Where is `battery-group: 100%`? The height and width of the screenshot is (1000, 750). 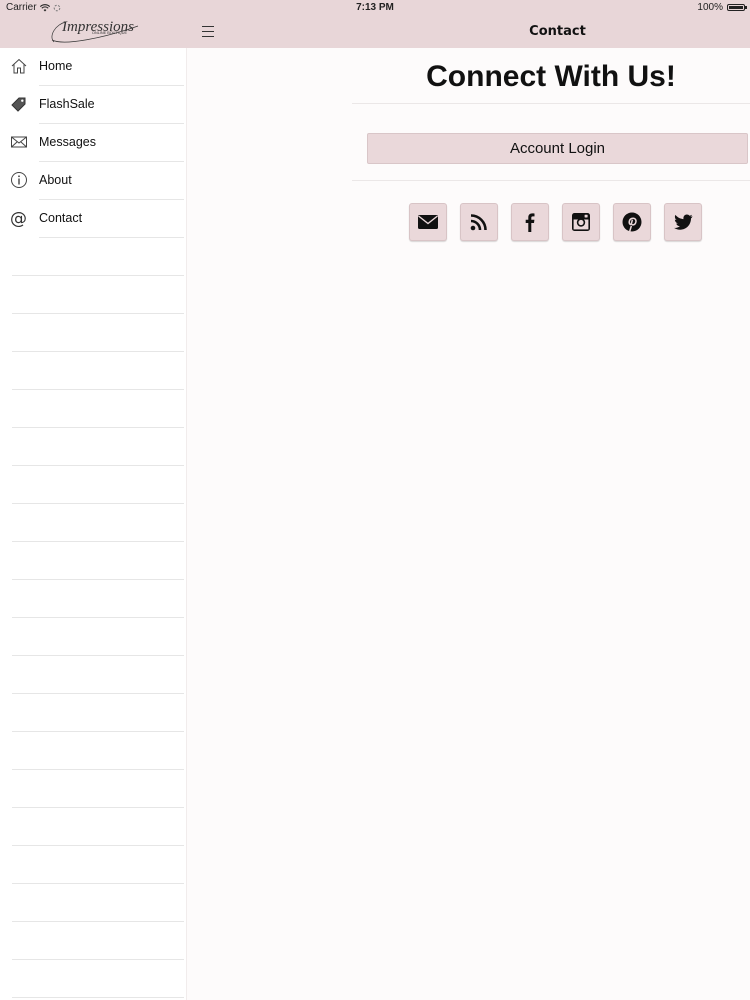 battery-group: 100% is located at coordinates (722, 7).